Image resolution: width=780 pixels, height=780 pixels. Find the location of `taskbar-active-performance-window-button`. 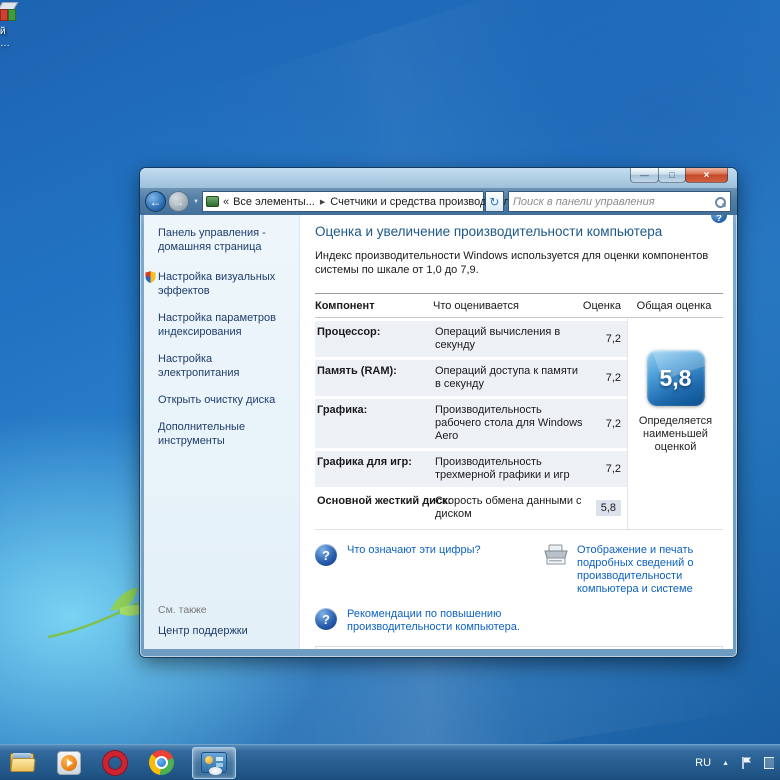

taskbar-active-performance-window-button is located at coordinates (214, 762).